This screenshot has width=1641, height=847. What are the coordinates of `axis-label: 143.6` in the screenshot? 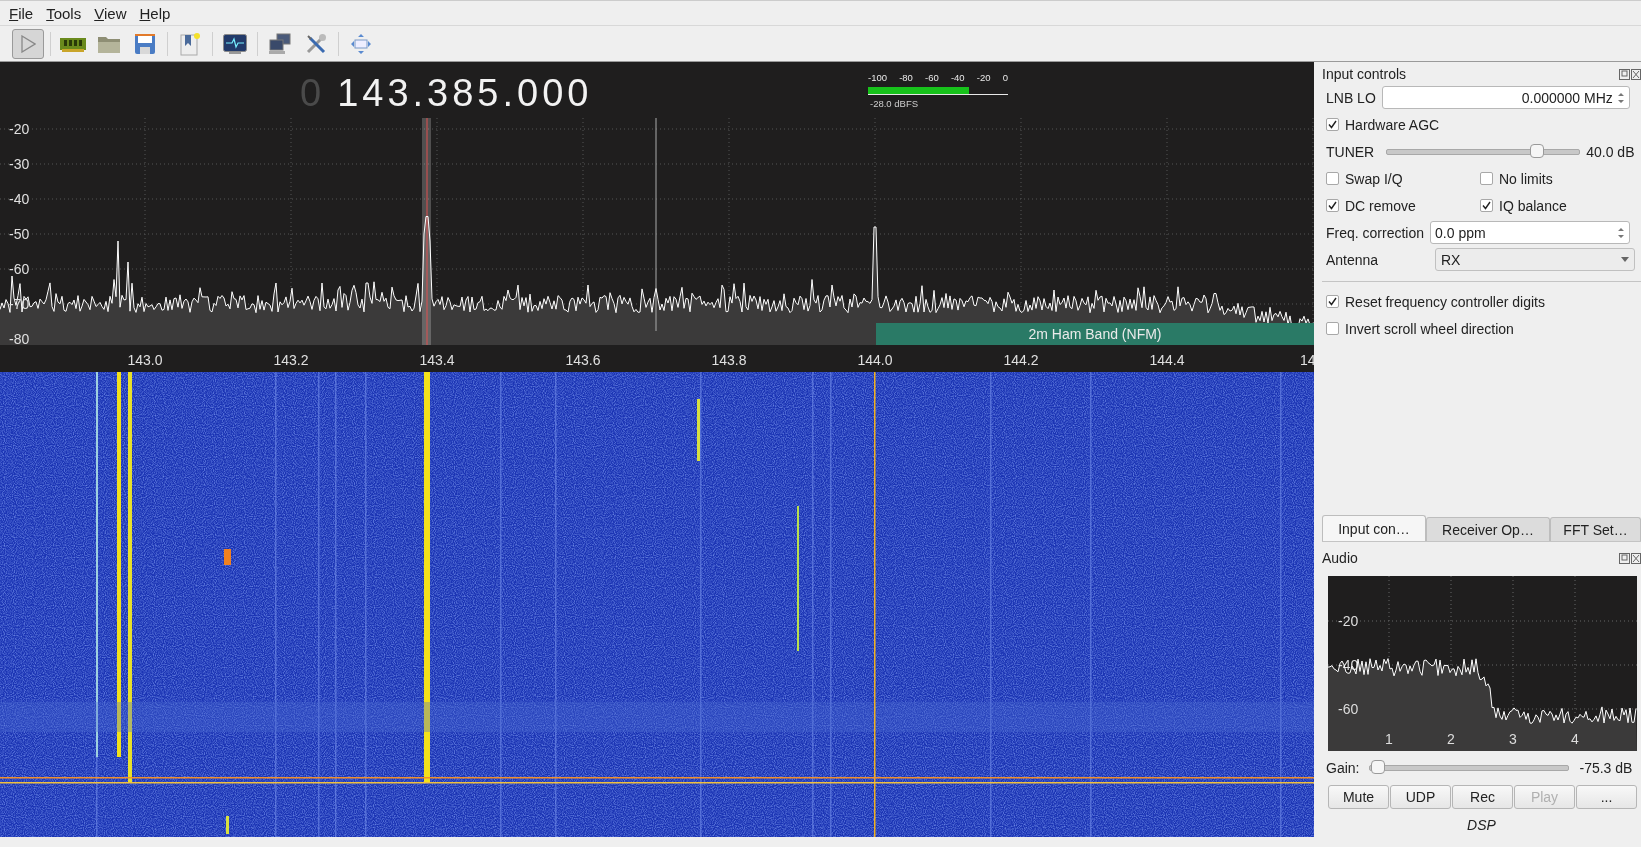 It's located at (583, 360).